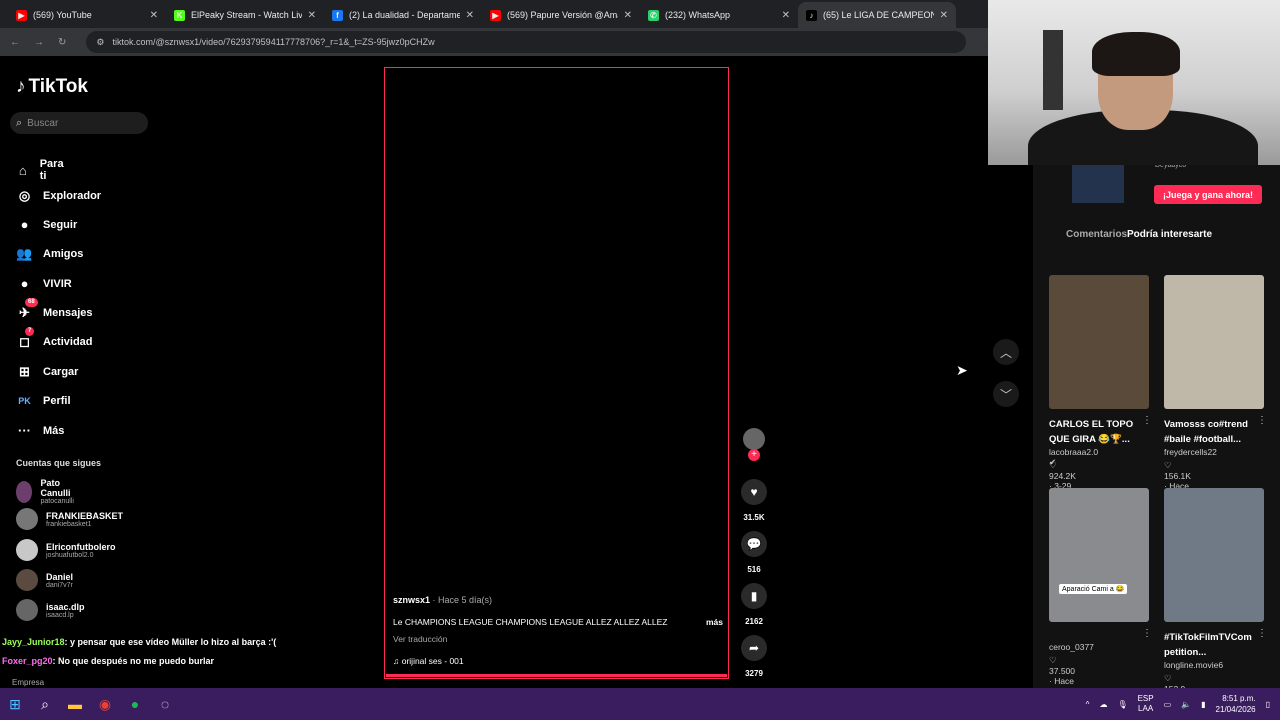 The height and width of the screenshot is (720, 1280). Describe the element at coordinates (754, 596) in the screenshot. I see `bookmark-icon: ▮` at that location.